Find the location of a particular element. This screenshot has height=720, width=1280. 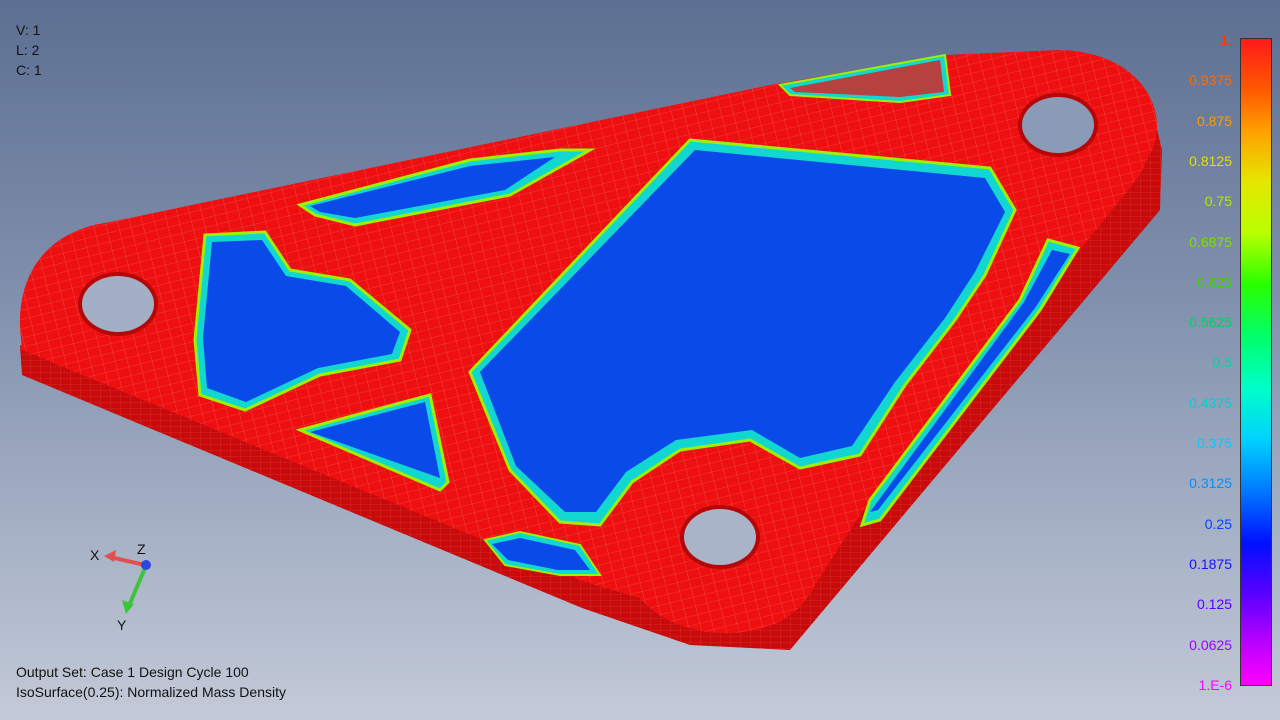

legend-label: 0.875 is located at coordinates (1214, 120).